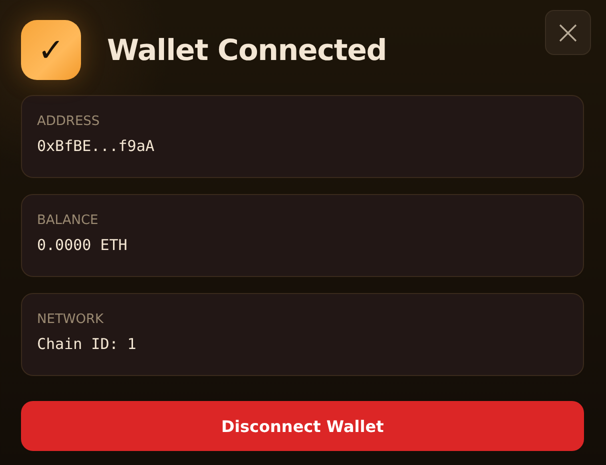 The width and height of the screenshot is (606, 465). I want to click on field-label: BALANCE, so click(68, 220).